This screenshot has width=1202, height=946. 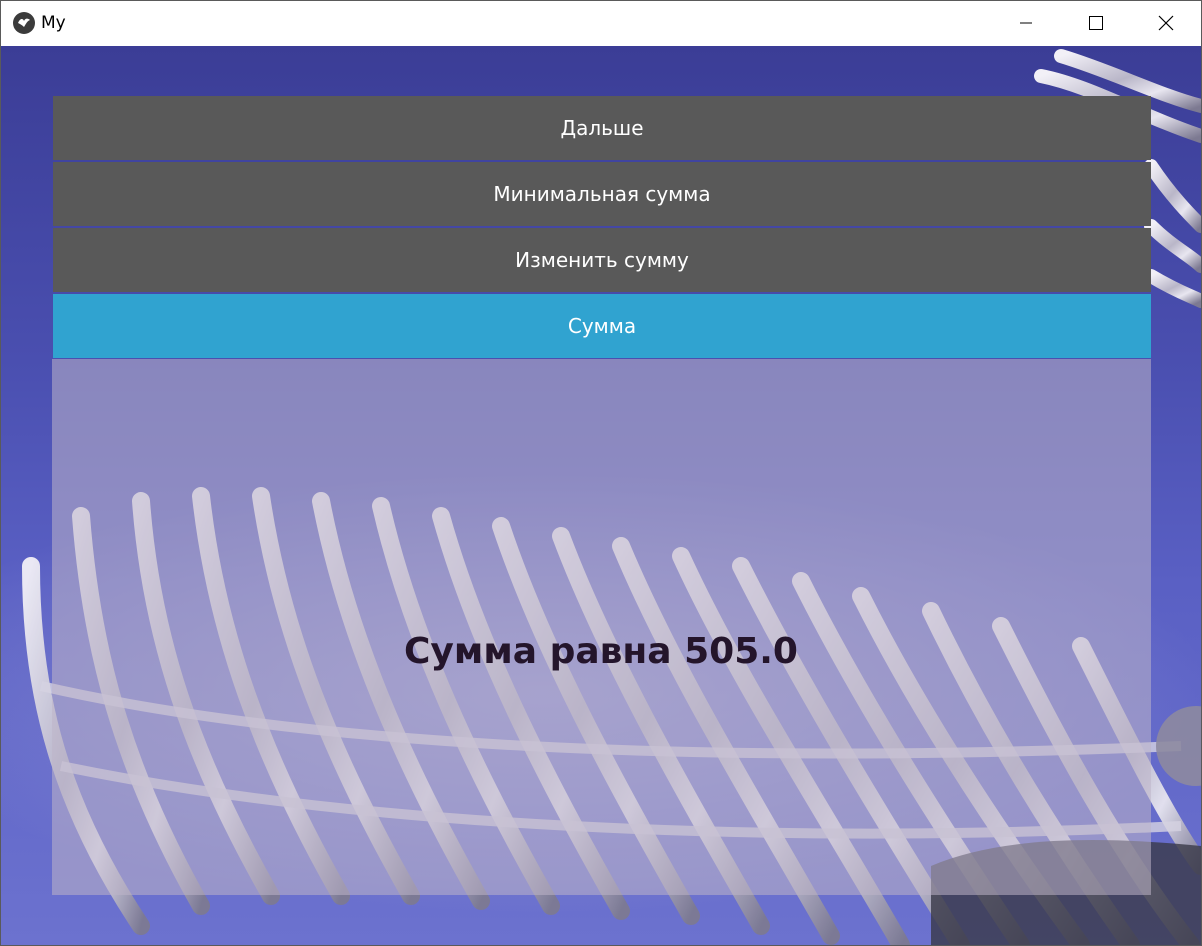 What do you see at coordinates (602, 326) in the screenshot?
I see `sum-button: Сумма` at bounding box center [602, 326].